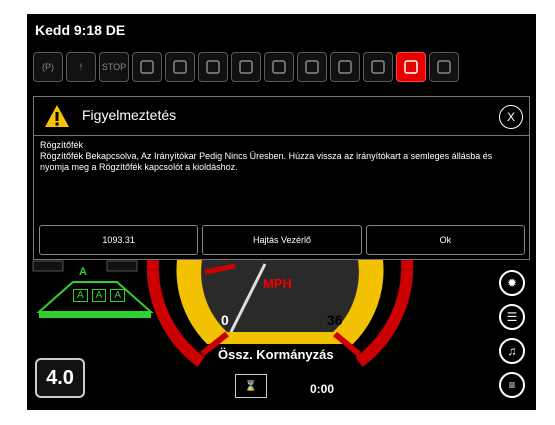 The height and width of the screenshot is (425, 555). I want to click on gauge-min-label: 0, so click(225, 320).